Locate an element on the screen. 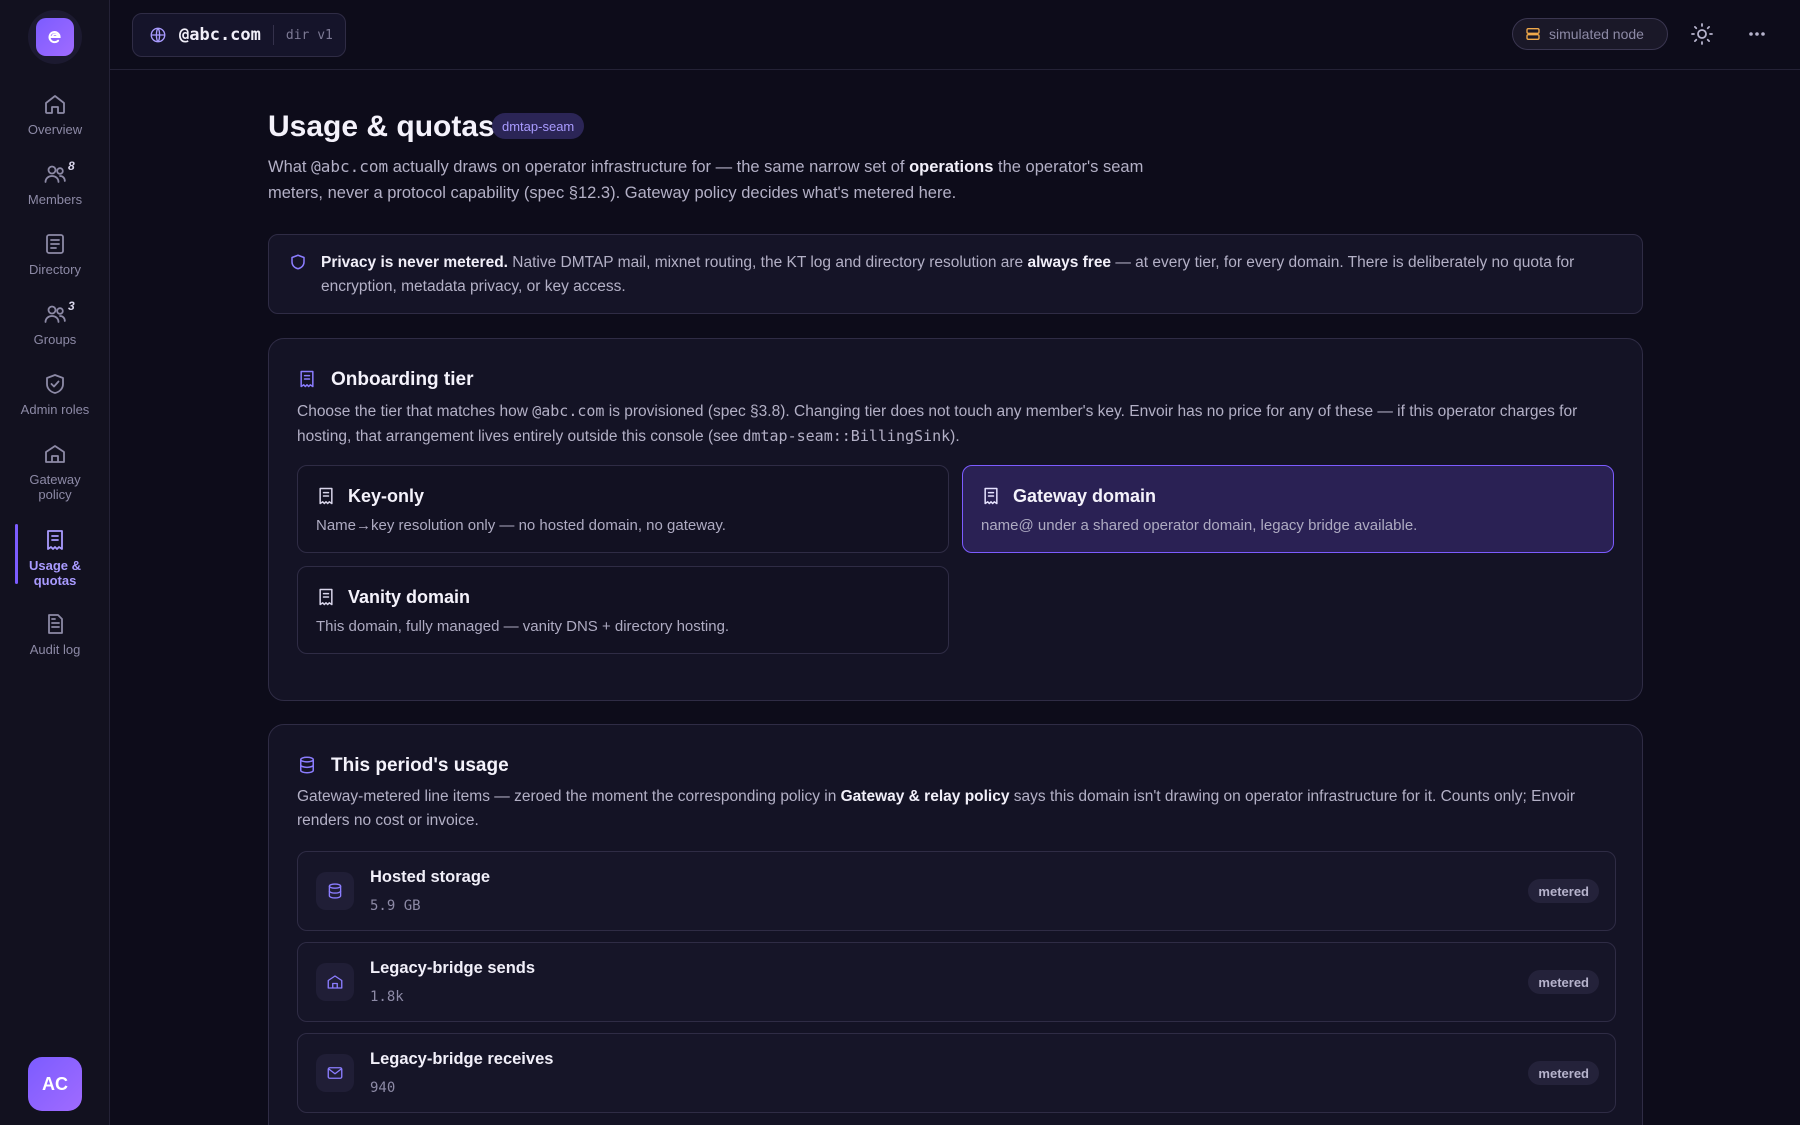 The width and height of the screenshot is (1800, 1125). usage-item-value: 1.8k is located at coordinates (387, 997).